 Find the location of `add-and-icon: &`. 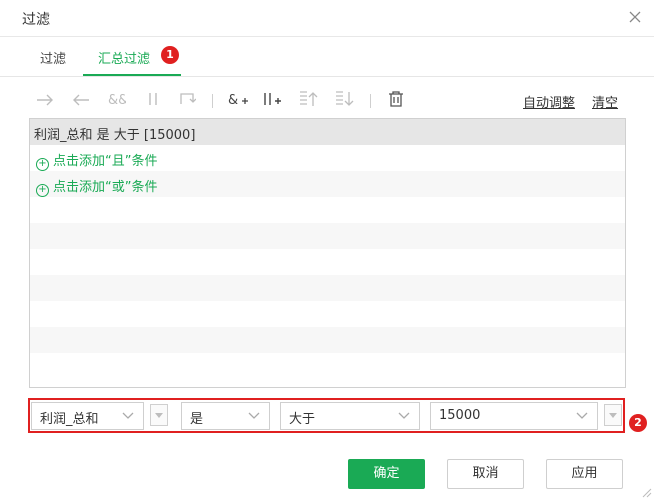

add-and-icon: & is located at coordinates (239, 99).